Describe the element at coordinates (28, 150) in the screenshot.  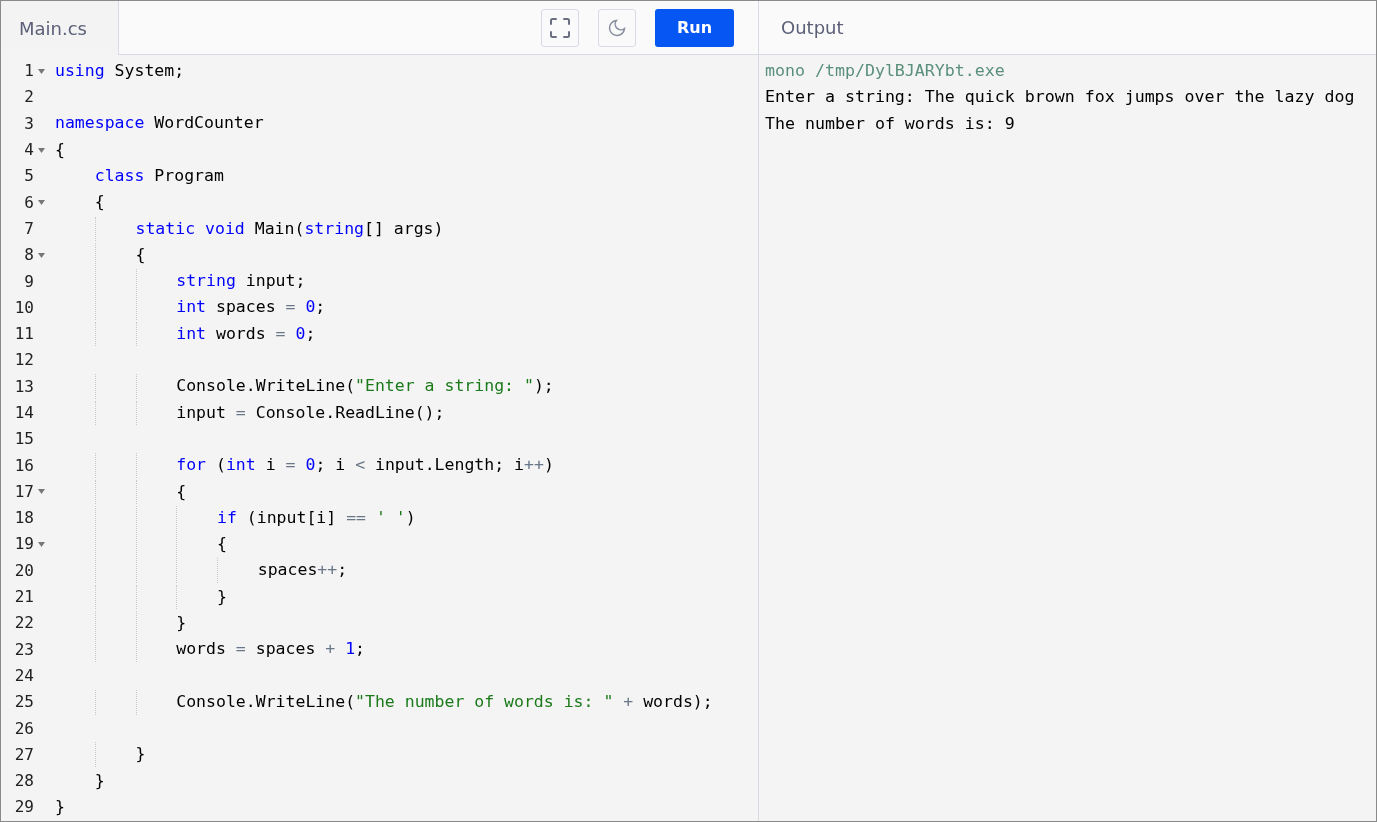
I see `line-number: 4` at that location.